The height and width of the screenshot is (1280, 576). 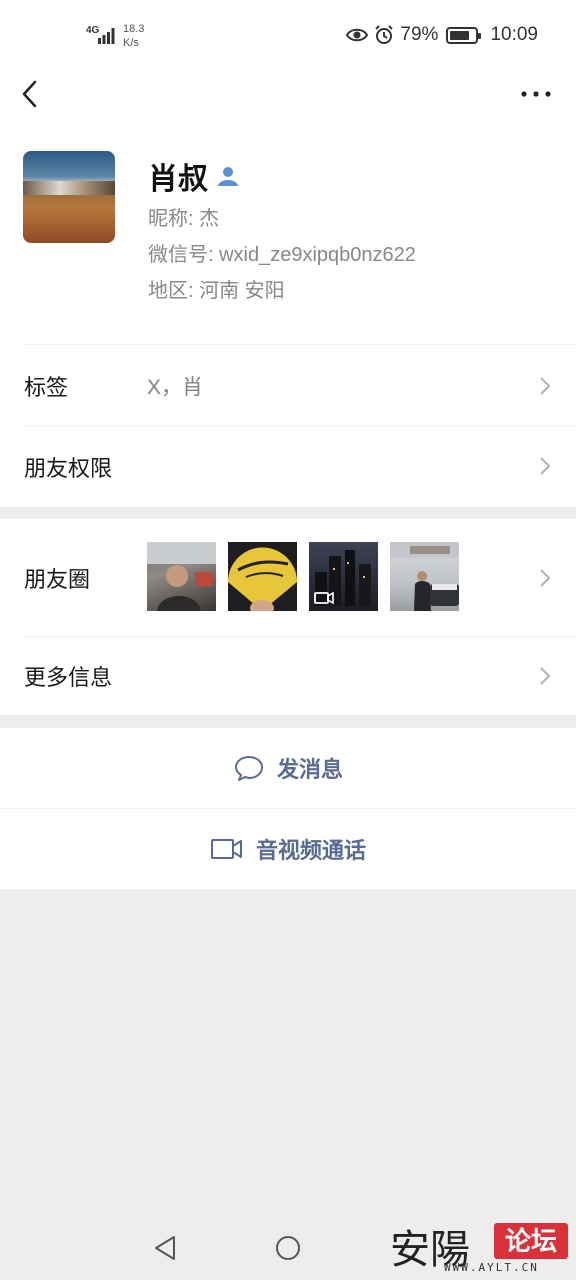 What do you see at coordinates (184, 219) in the screenshot?
I see `nickname: 昵称: 杰` at bounding box center [184, 219].